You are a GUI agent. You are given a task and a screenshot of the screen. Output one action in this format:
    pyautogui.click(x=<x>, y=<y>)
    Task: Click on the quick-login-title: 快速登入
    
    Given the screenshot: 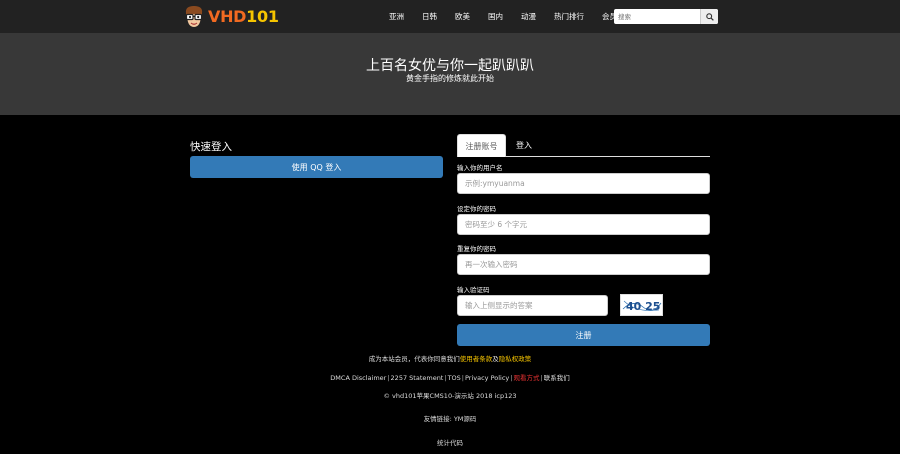 What is the action you would take?
    pyautogui.click(x=211, y=147)
    